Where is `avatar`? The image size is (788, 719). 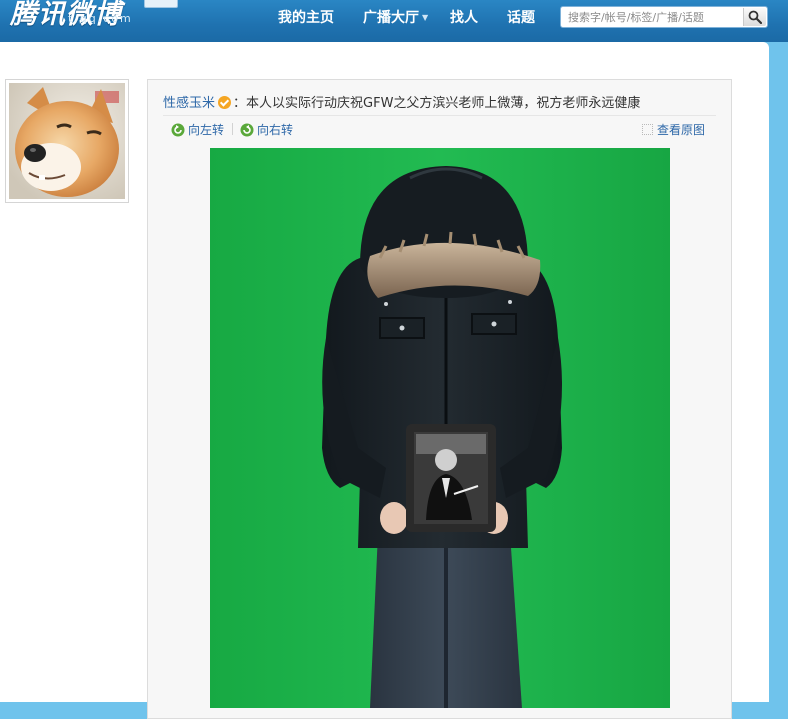 avatar is located at coordinates (67, 141).